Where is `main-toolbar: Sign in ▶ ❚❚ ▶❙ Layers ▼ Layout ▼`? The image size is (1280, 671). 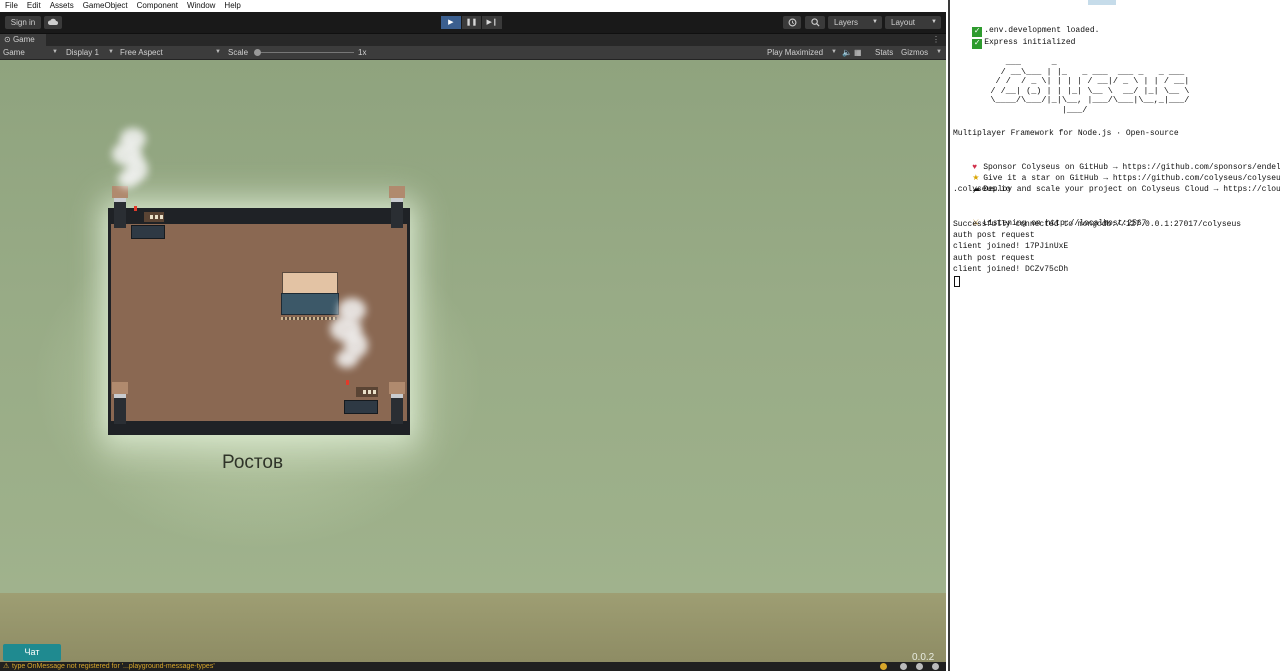 main-toolbar: Sign in ▶ ❚❚ ▶❙ Layers ▼ Layout ▼ is located at coordinates (473, 23).